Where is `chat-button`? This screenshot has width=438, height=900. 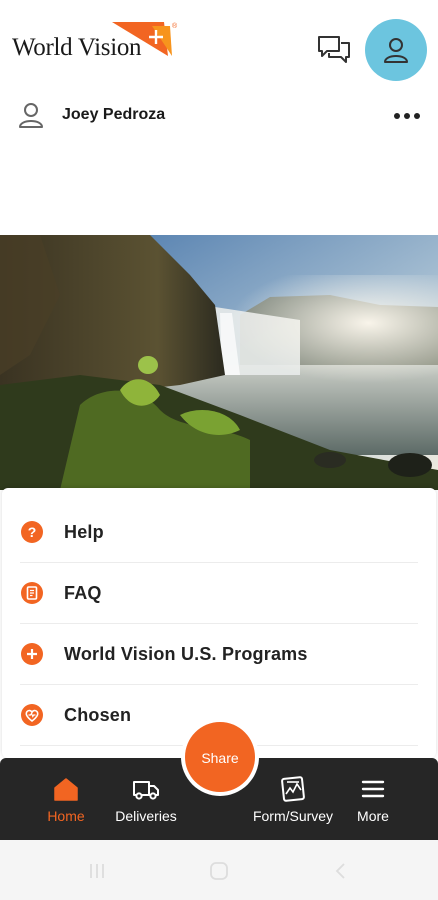 chat-button is located at coordinates (334, 50).